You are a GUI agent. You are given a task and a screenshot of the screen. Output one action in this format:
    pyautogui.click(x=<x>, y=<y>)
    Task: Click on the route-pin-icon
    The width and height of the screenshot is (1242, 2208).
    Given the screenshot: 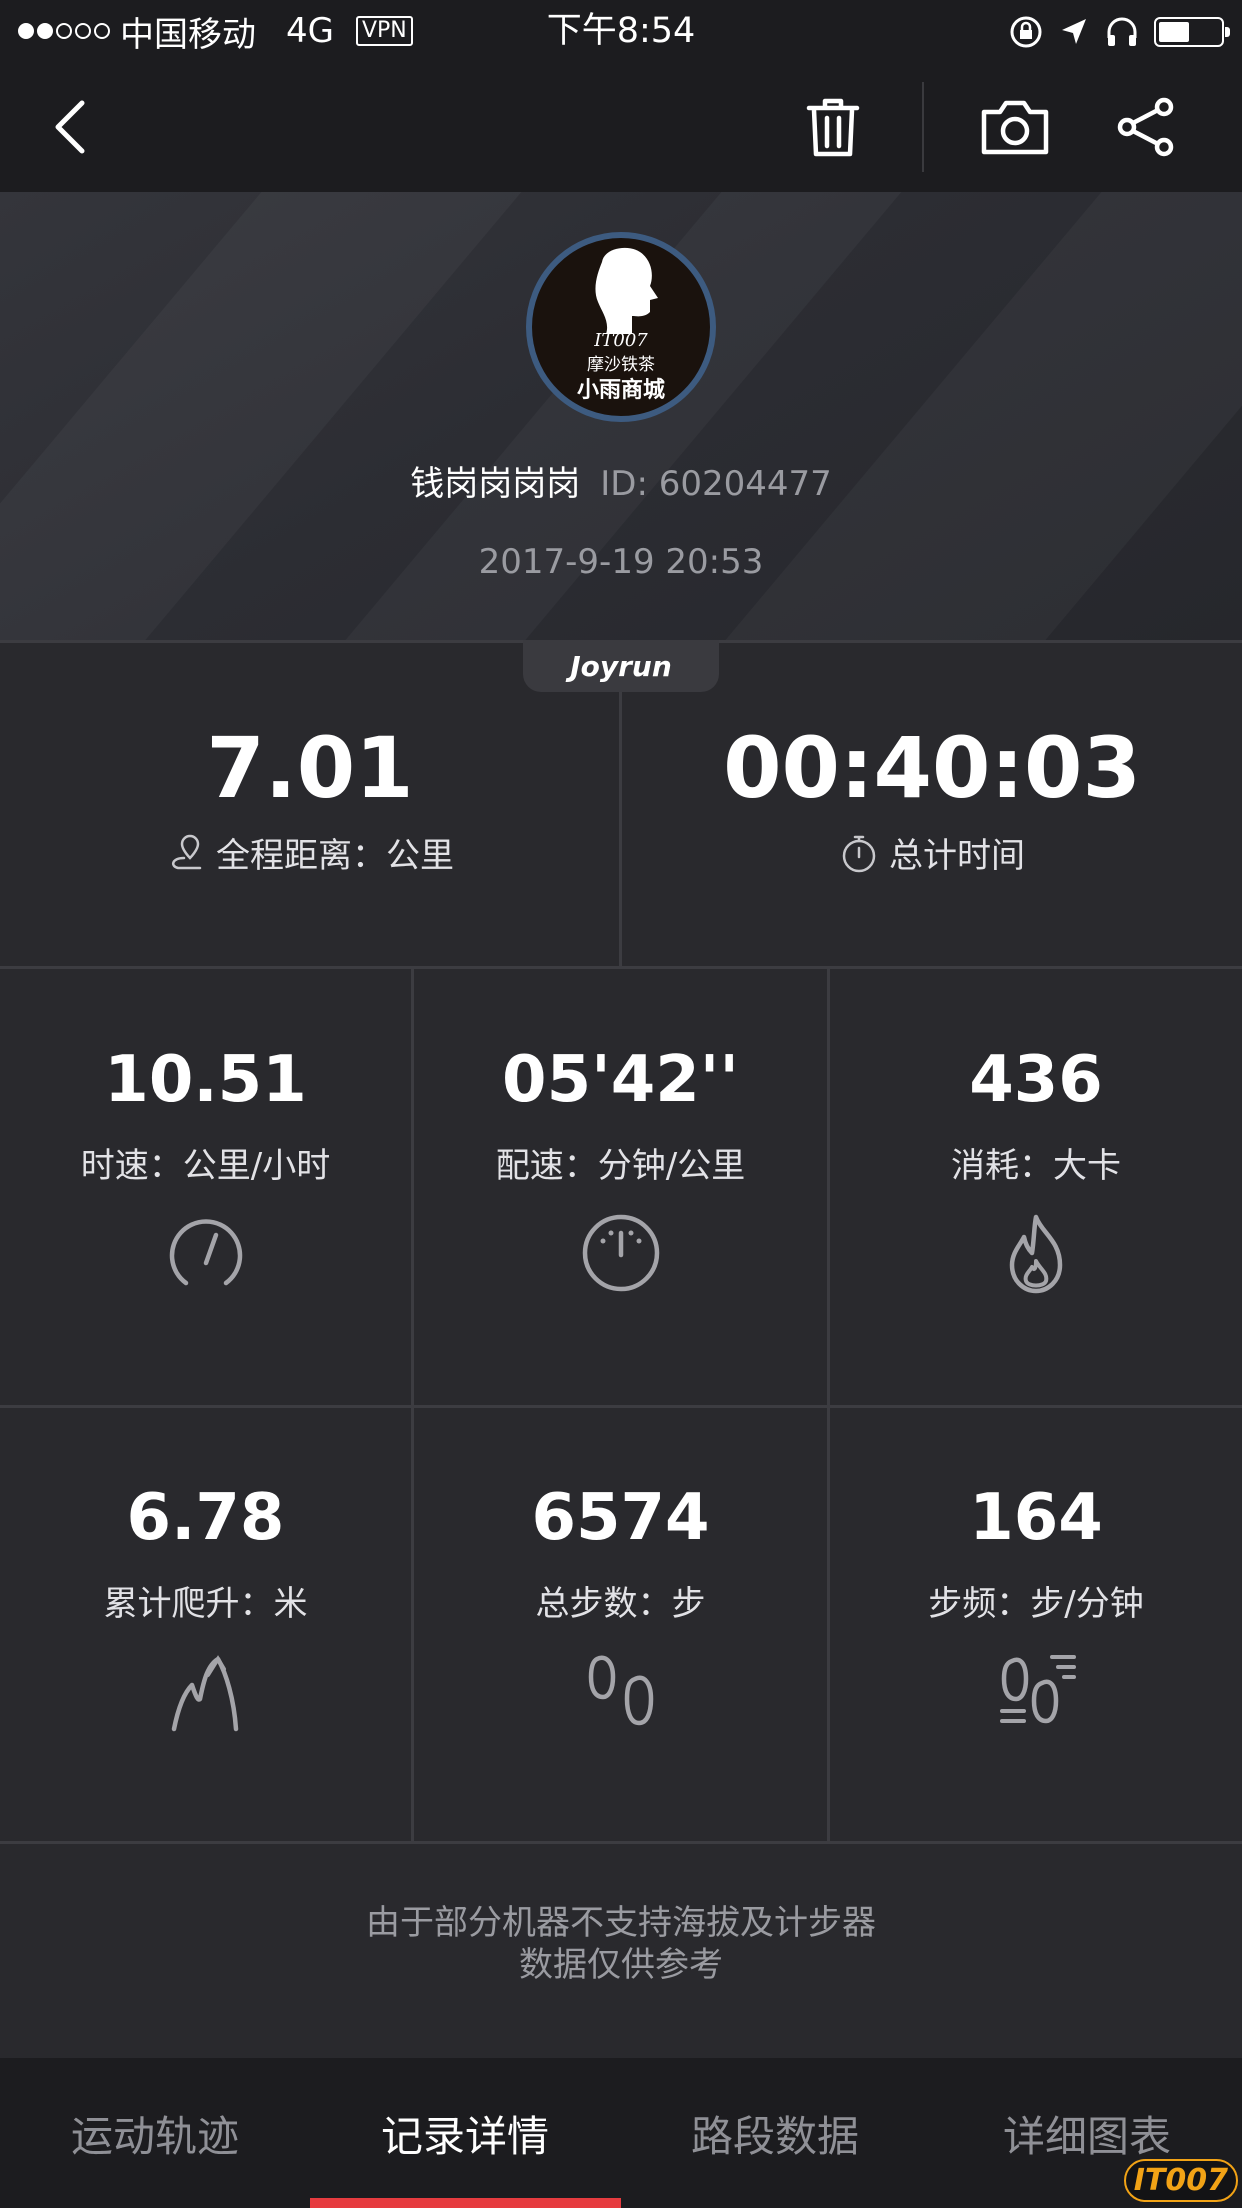 What is the action you would take?
    pyautogui.click(x=186, y=851)
    